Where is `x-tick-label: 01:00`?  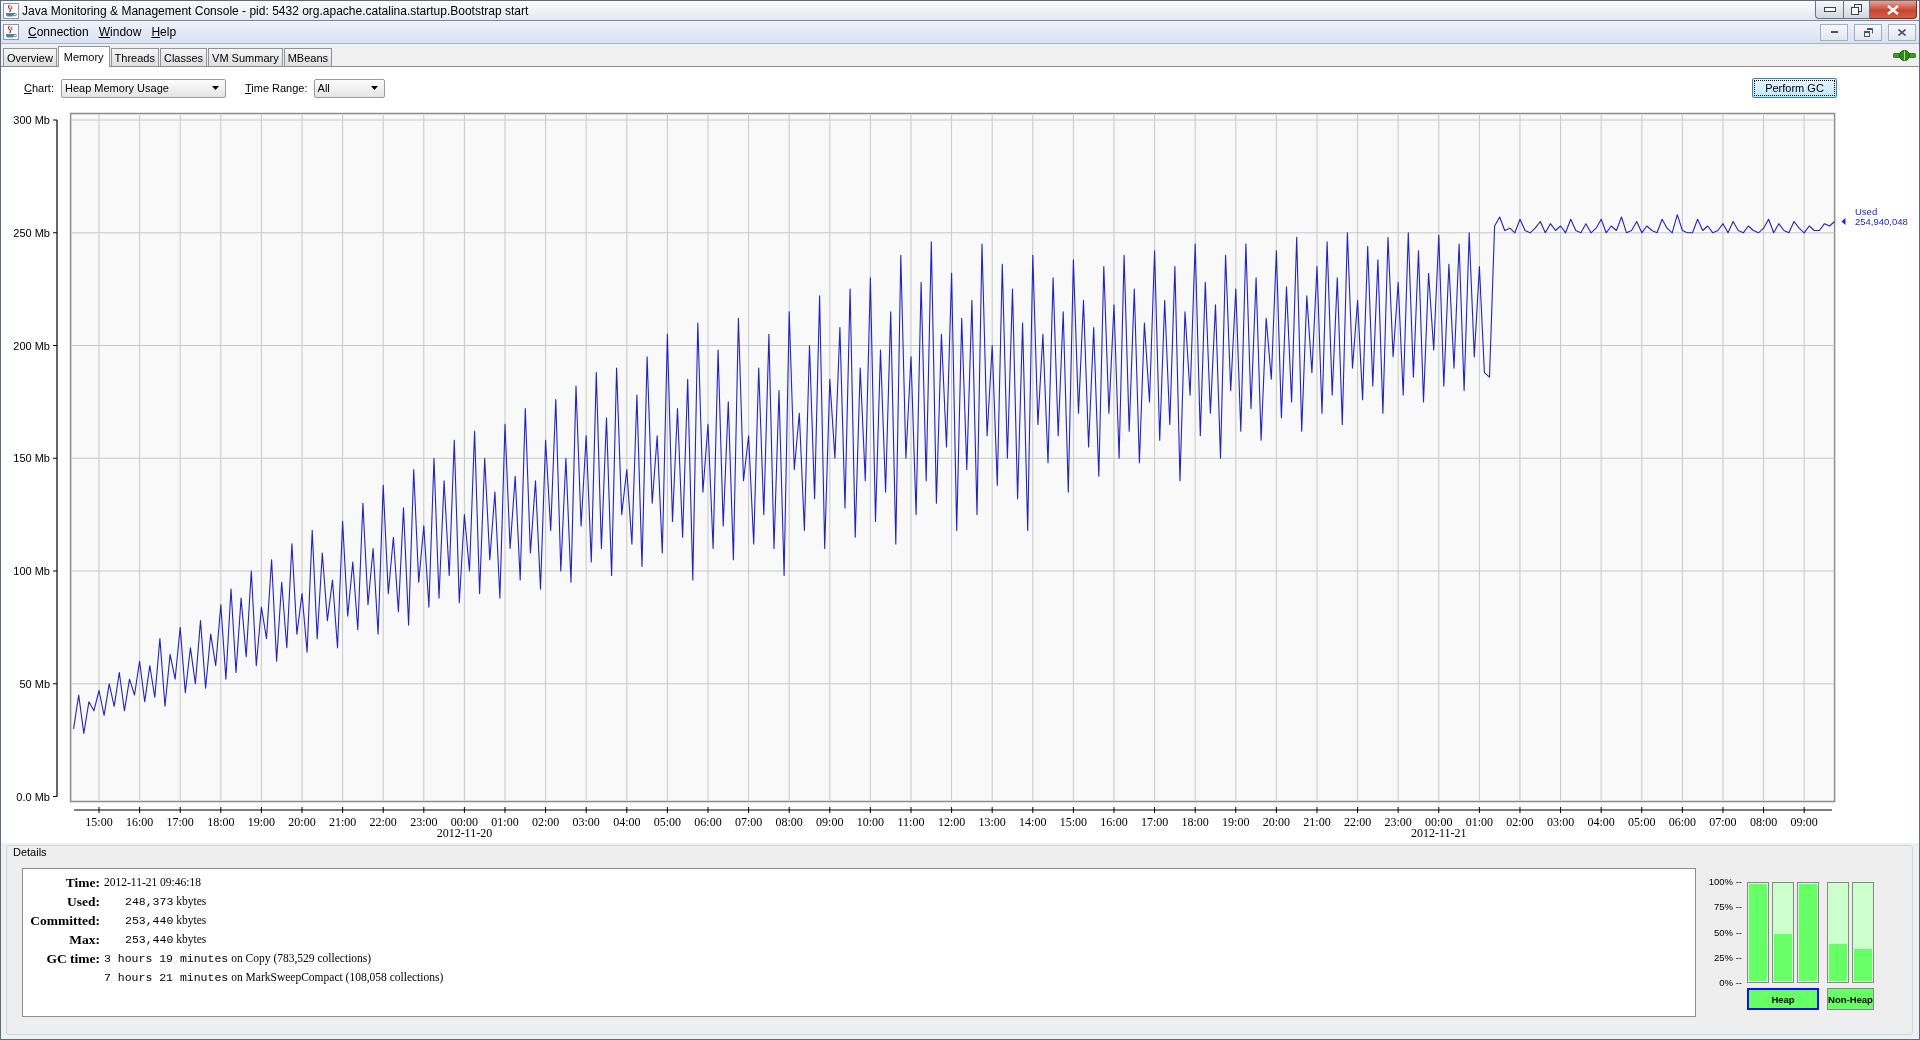 x-tick-label: 01:00 is located at coordinates (505, 822).